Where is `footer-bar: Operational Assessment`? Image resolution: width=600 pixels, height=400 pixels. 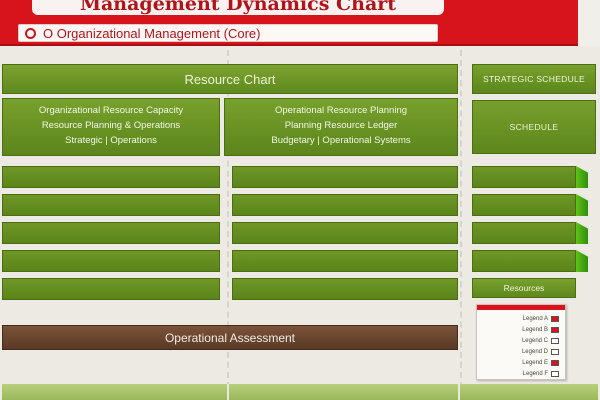
footer-bar: Operational Assessment is located at coordinates (230, 337).